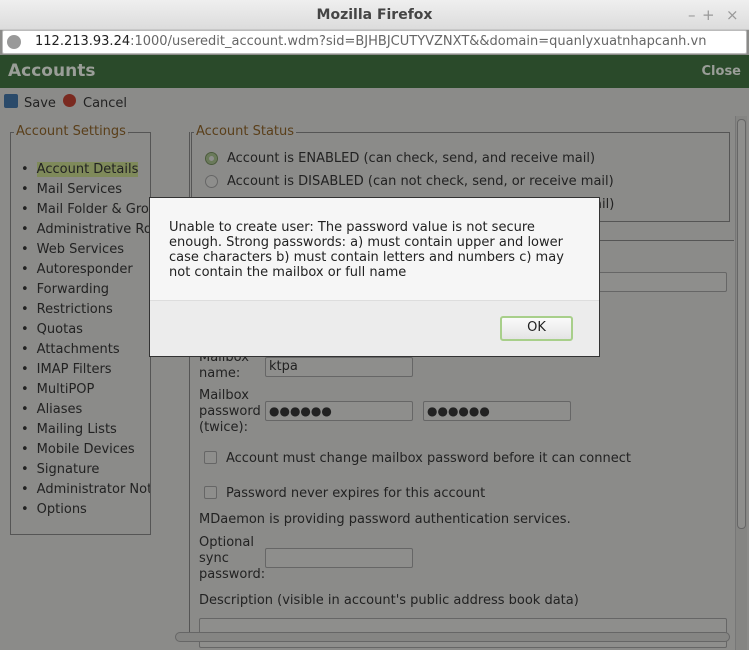  What do you see at coordinates (74, 369) in the screenshot?
I see `sidebar-item-label: IMAP Filters` at bounding box center [74, 369].